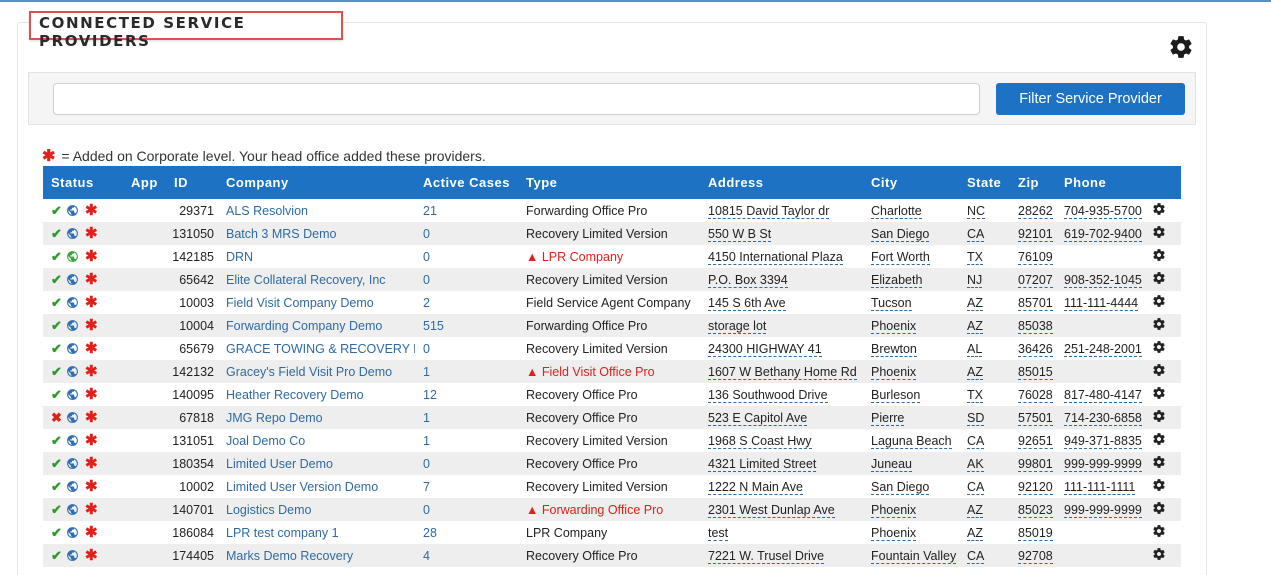 The width and height of the screenshot is (1271, 575). I want to click on phone-text: 949-371-8835, so click(1103, 441).